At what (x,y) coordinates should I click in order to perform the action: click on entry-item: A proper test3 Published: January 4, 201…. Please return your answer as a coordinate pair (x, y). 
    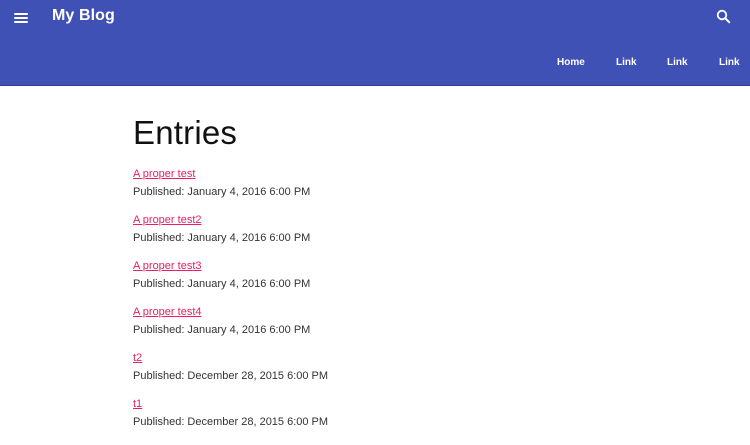
    Looking at the image, I should click on (373, 279).